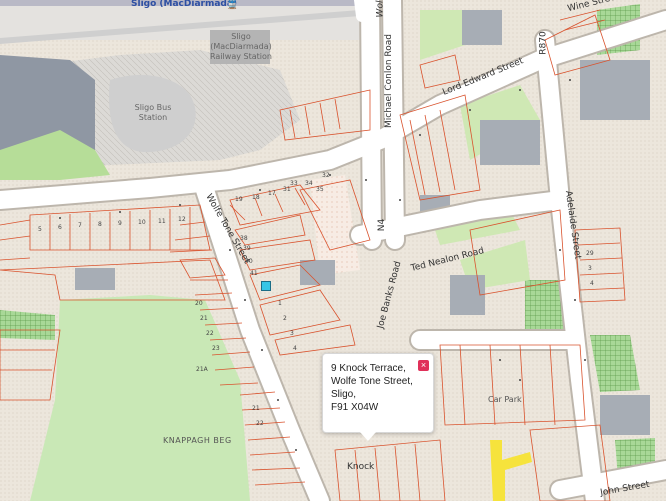 The height and width of the screenshot is (501, 666). What do you see at coordinates (372, 381) in the screenshot?
I see `address-line-2: Wolfe Tone Street,` at bounding box center [372, 381].